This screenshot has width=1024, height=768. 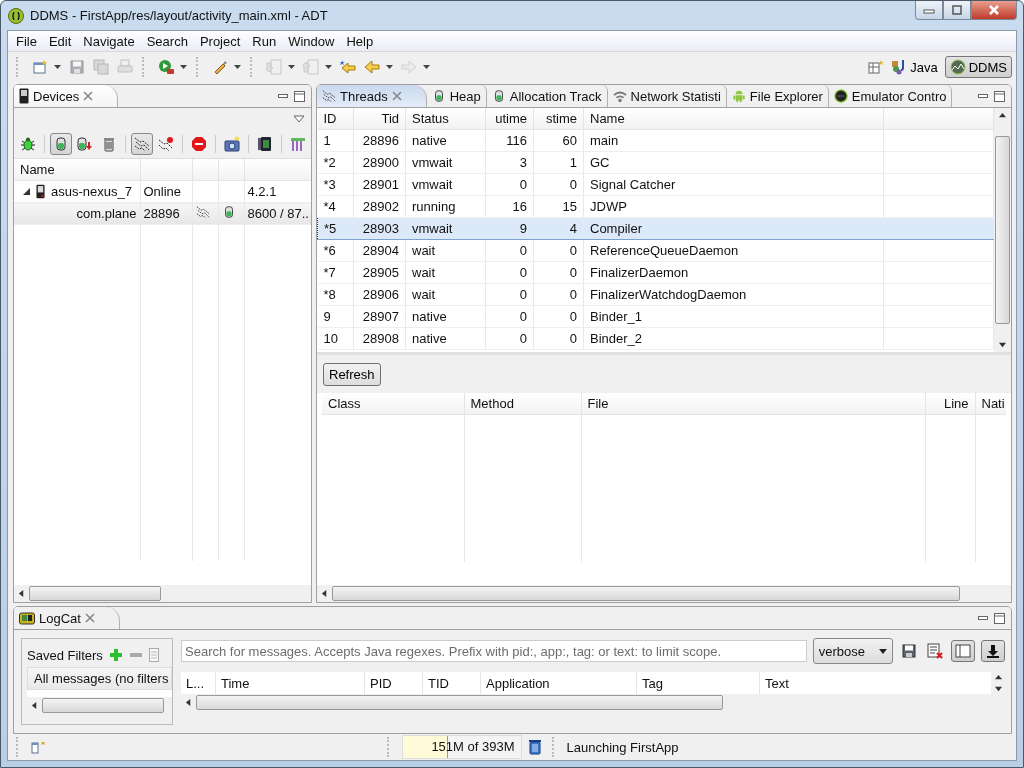 What do you see at coordinates (598, 403) in the screenshot?
I see `column-header: File` at bounding box center [598, 403].